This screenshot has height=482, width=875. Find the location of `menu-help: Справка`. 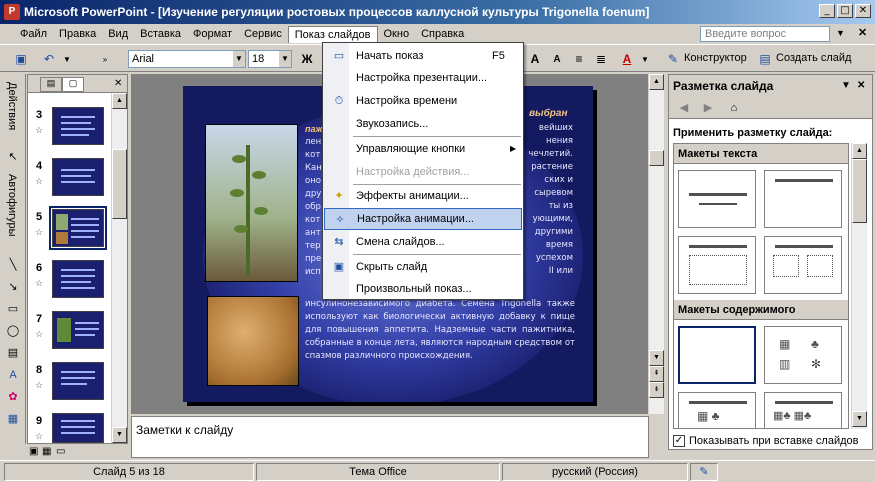

menu-help: Справка is located at coordinates (442, 34).